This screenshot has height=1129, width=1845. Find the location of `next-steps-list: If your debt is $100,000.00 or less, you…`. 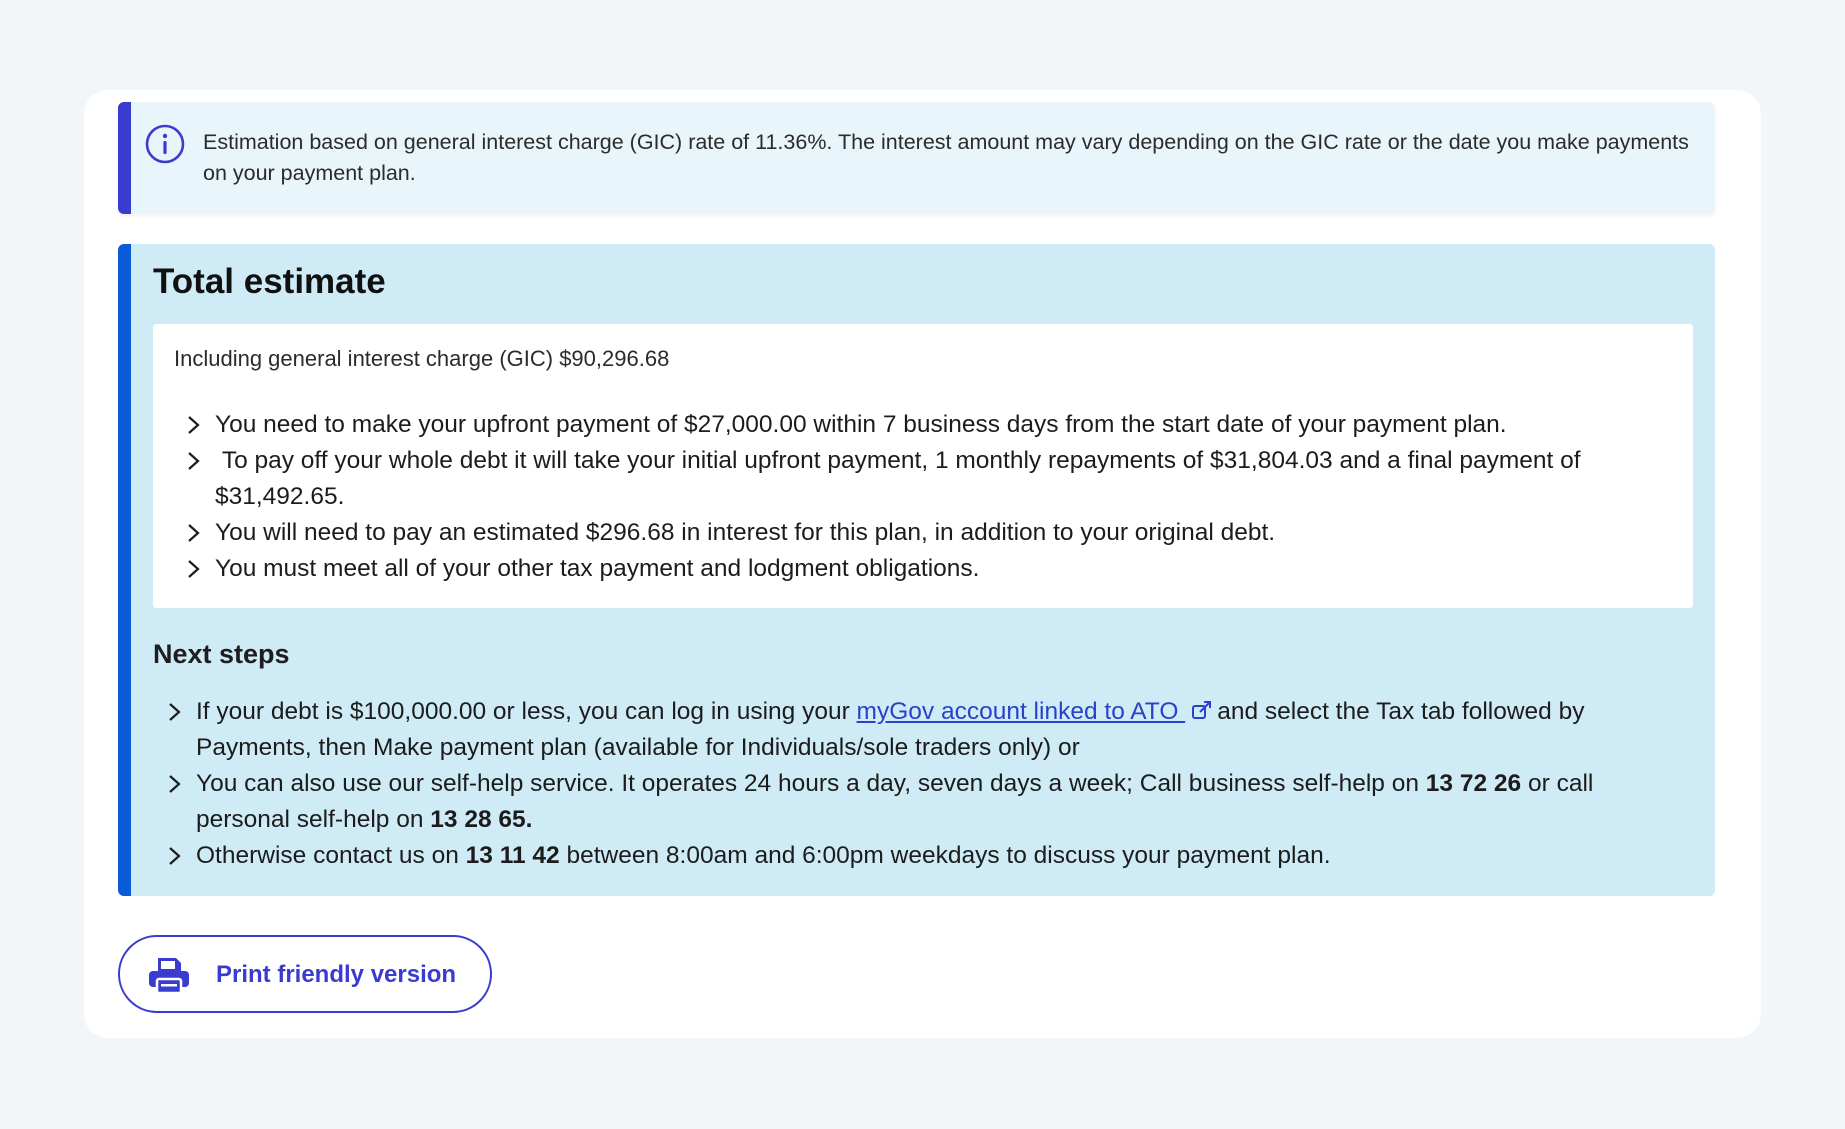

next-steps-list: If your debt is $100,000.00 or less, you… is located at coordinates (921, 784).